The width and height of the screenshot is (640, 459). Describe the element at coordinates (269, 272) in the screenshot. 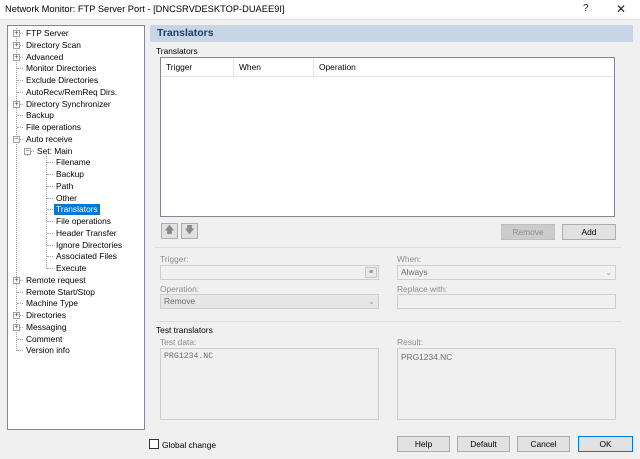

I see `trigger-input: ≡` at that location.